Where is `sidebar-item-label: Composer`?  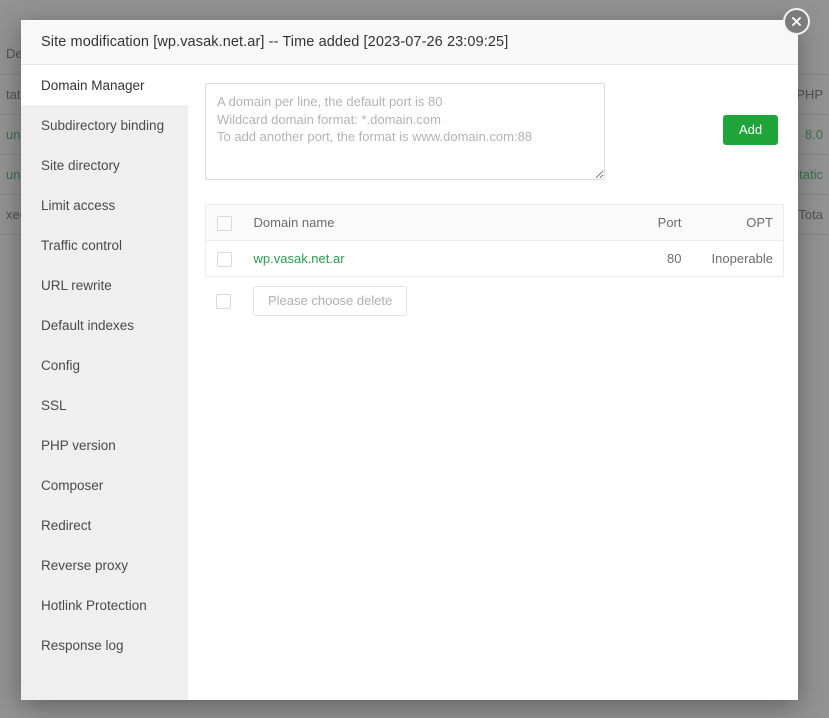 sidebar-item-label: Composer is located at coordinates (72, 485).